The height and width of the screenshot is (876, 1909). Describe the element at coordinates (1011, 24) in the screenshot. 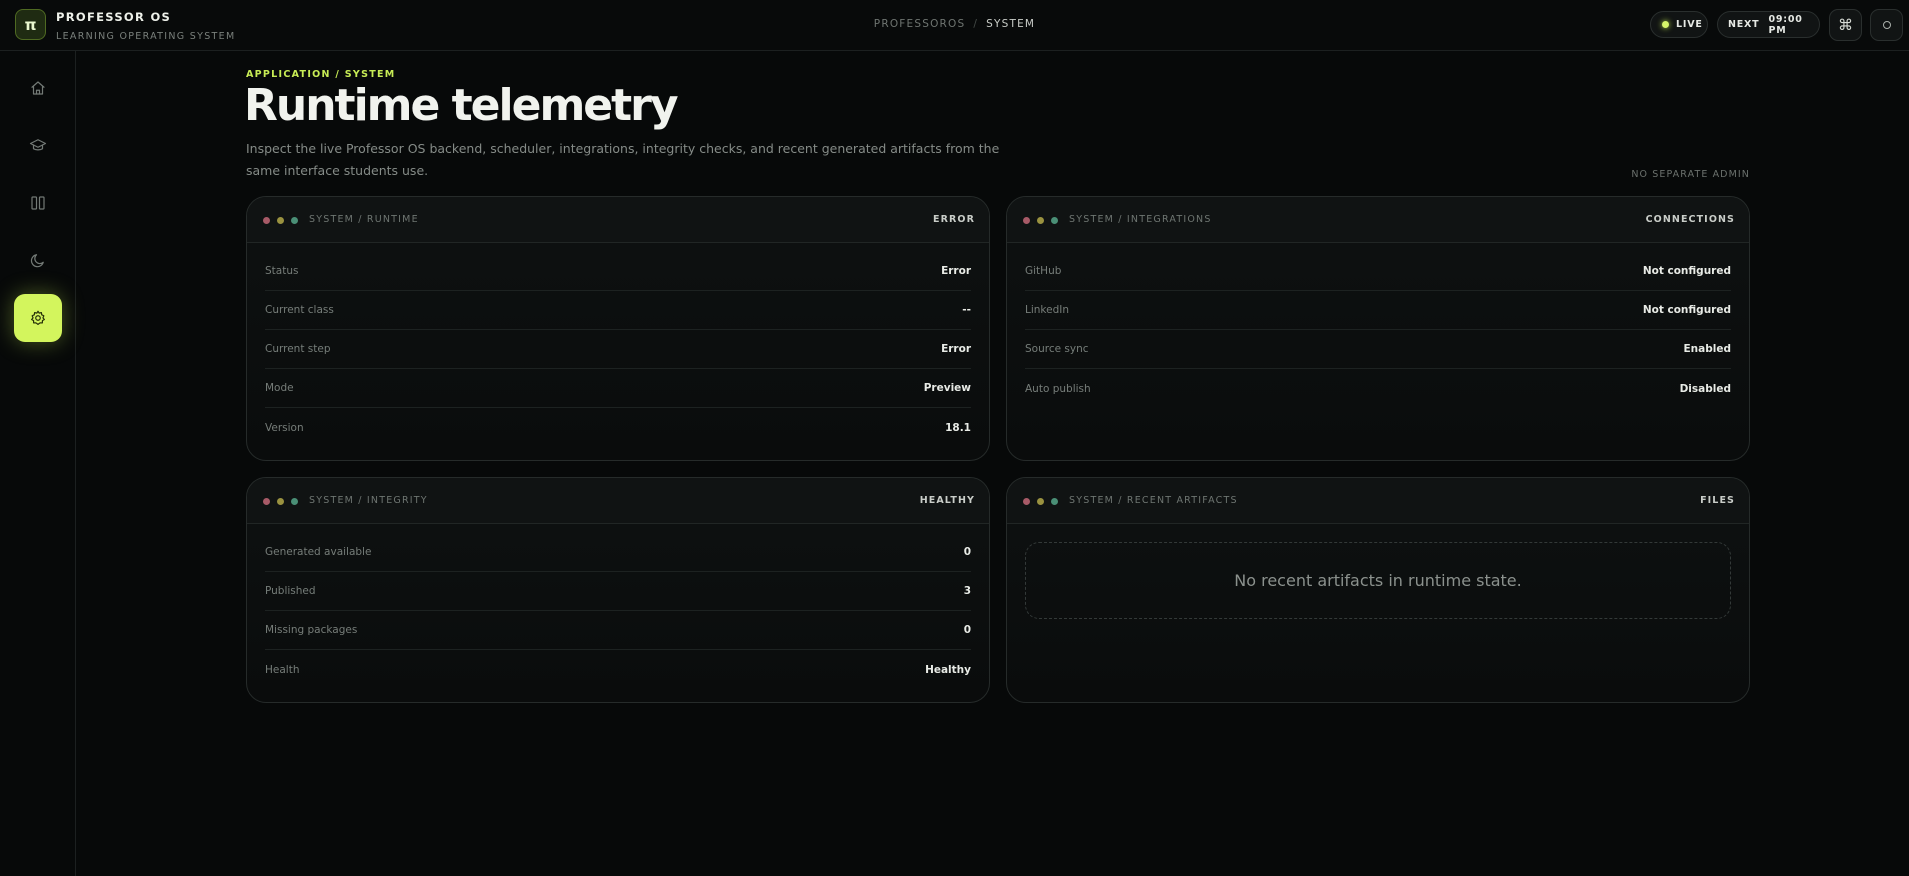

I see `breadcrumb-current: SYSTEM` at that location.